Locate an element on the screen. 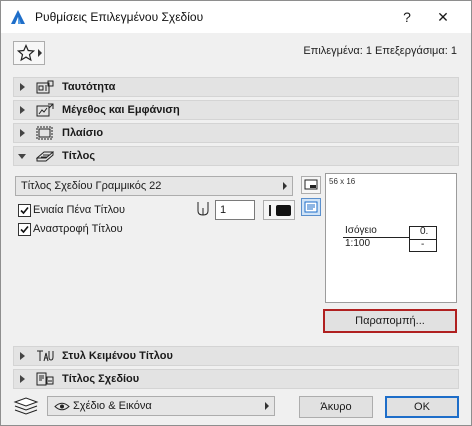 This screenshot has height=426, width=472. help-button: ? is located at coordinates (407, 17).